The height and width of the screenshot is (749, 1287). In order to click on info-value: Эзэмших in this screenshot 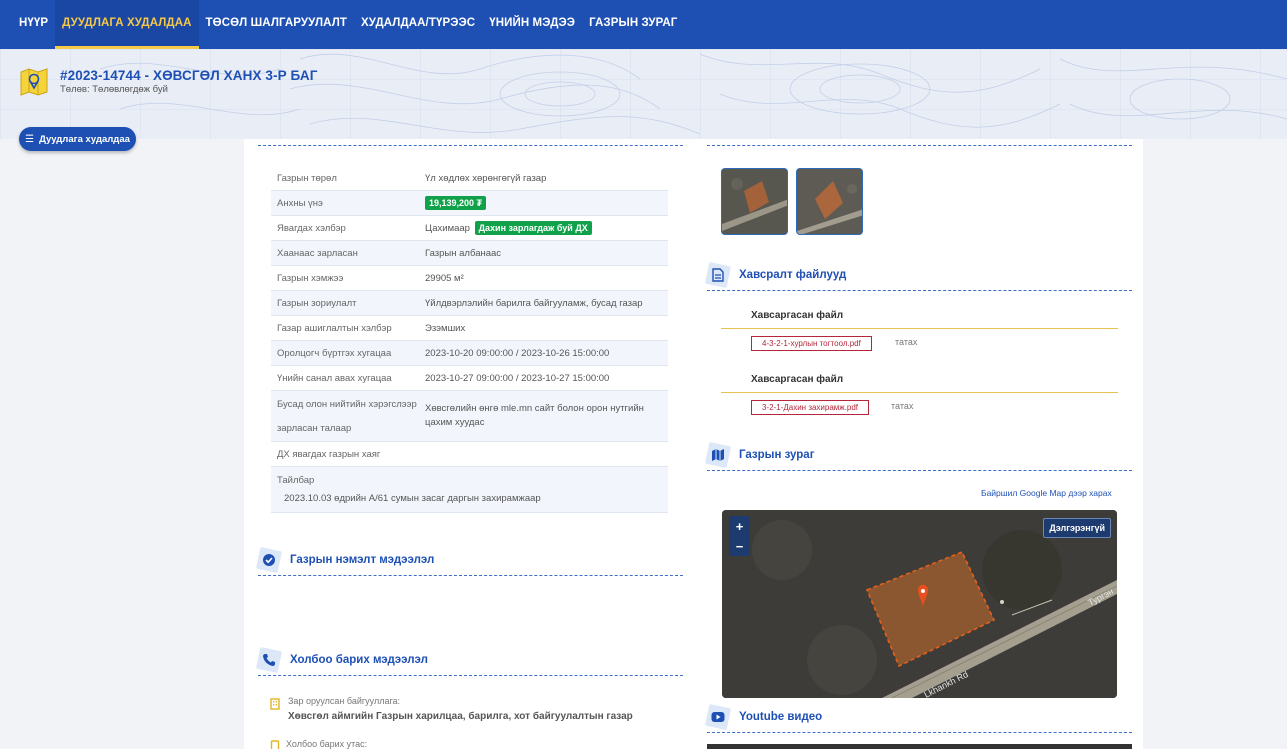, I will do `click(445, 328)`.